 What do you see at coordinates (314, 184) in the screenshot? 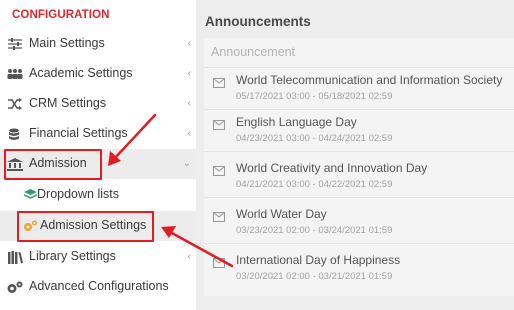
I see `announcement-dates: 04/21/2021 03:00 - 04/22/2021 02:59` at bounding box center [314, 184].